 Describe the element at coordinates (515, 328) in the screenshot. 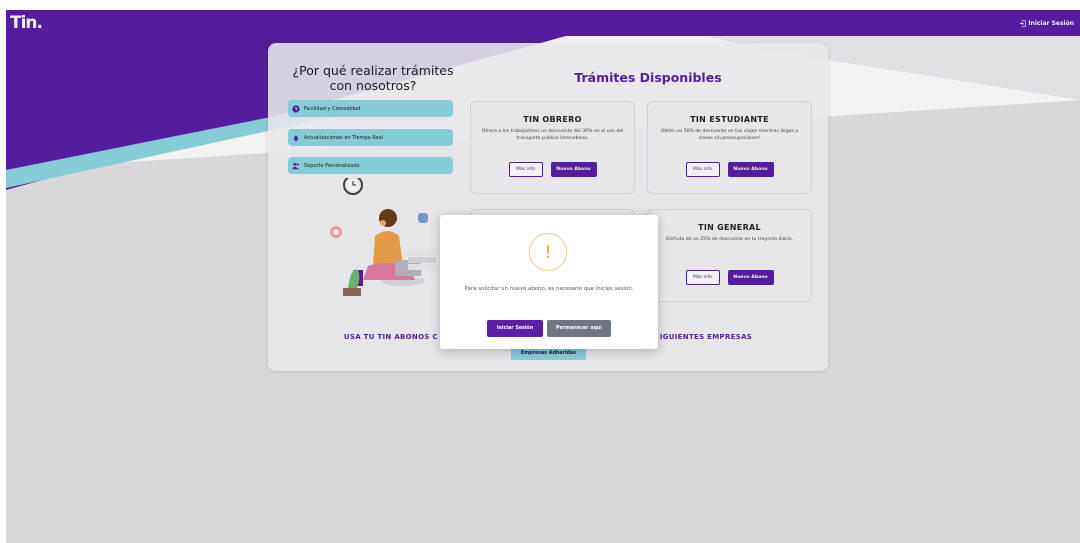

I see `iniciar-sesion-button: Iniciar Sesión` at that location.